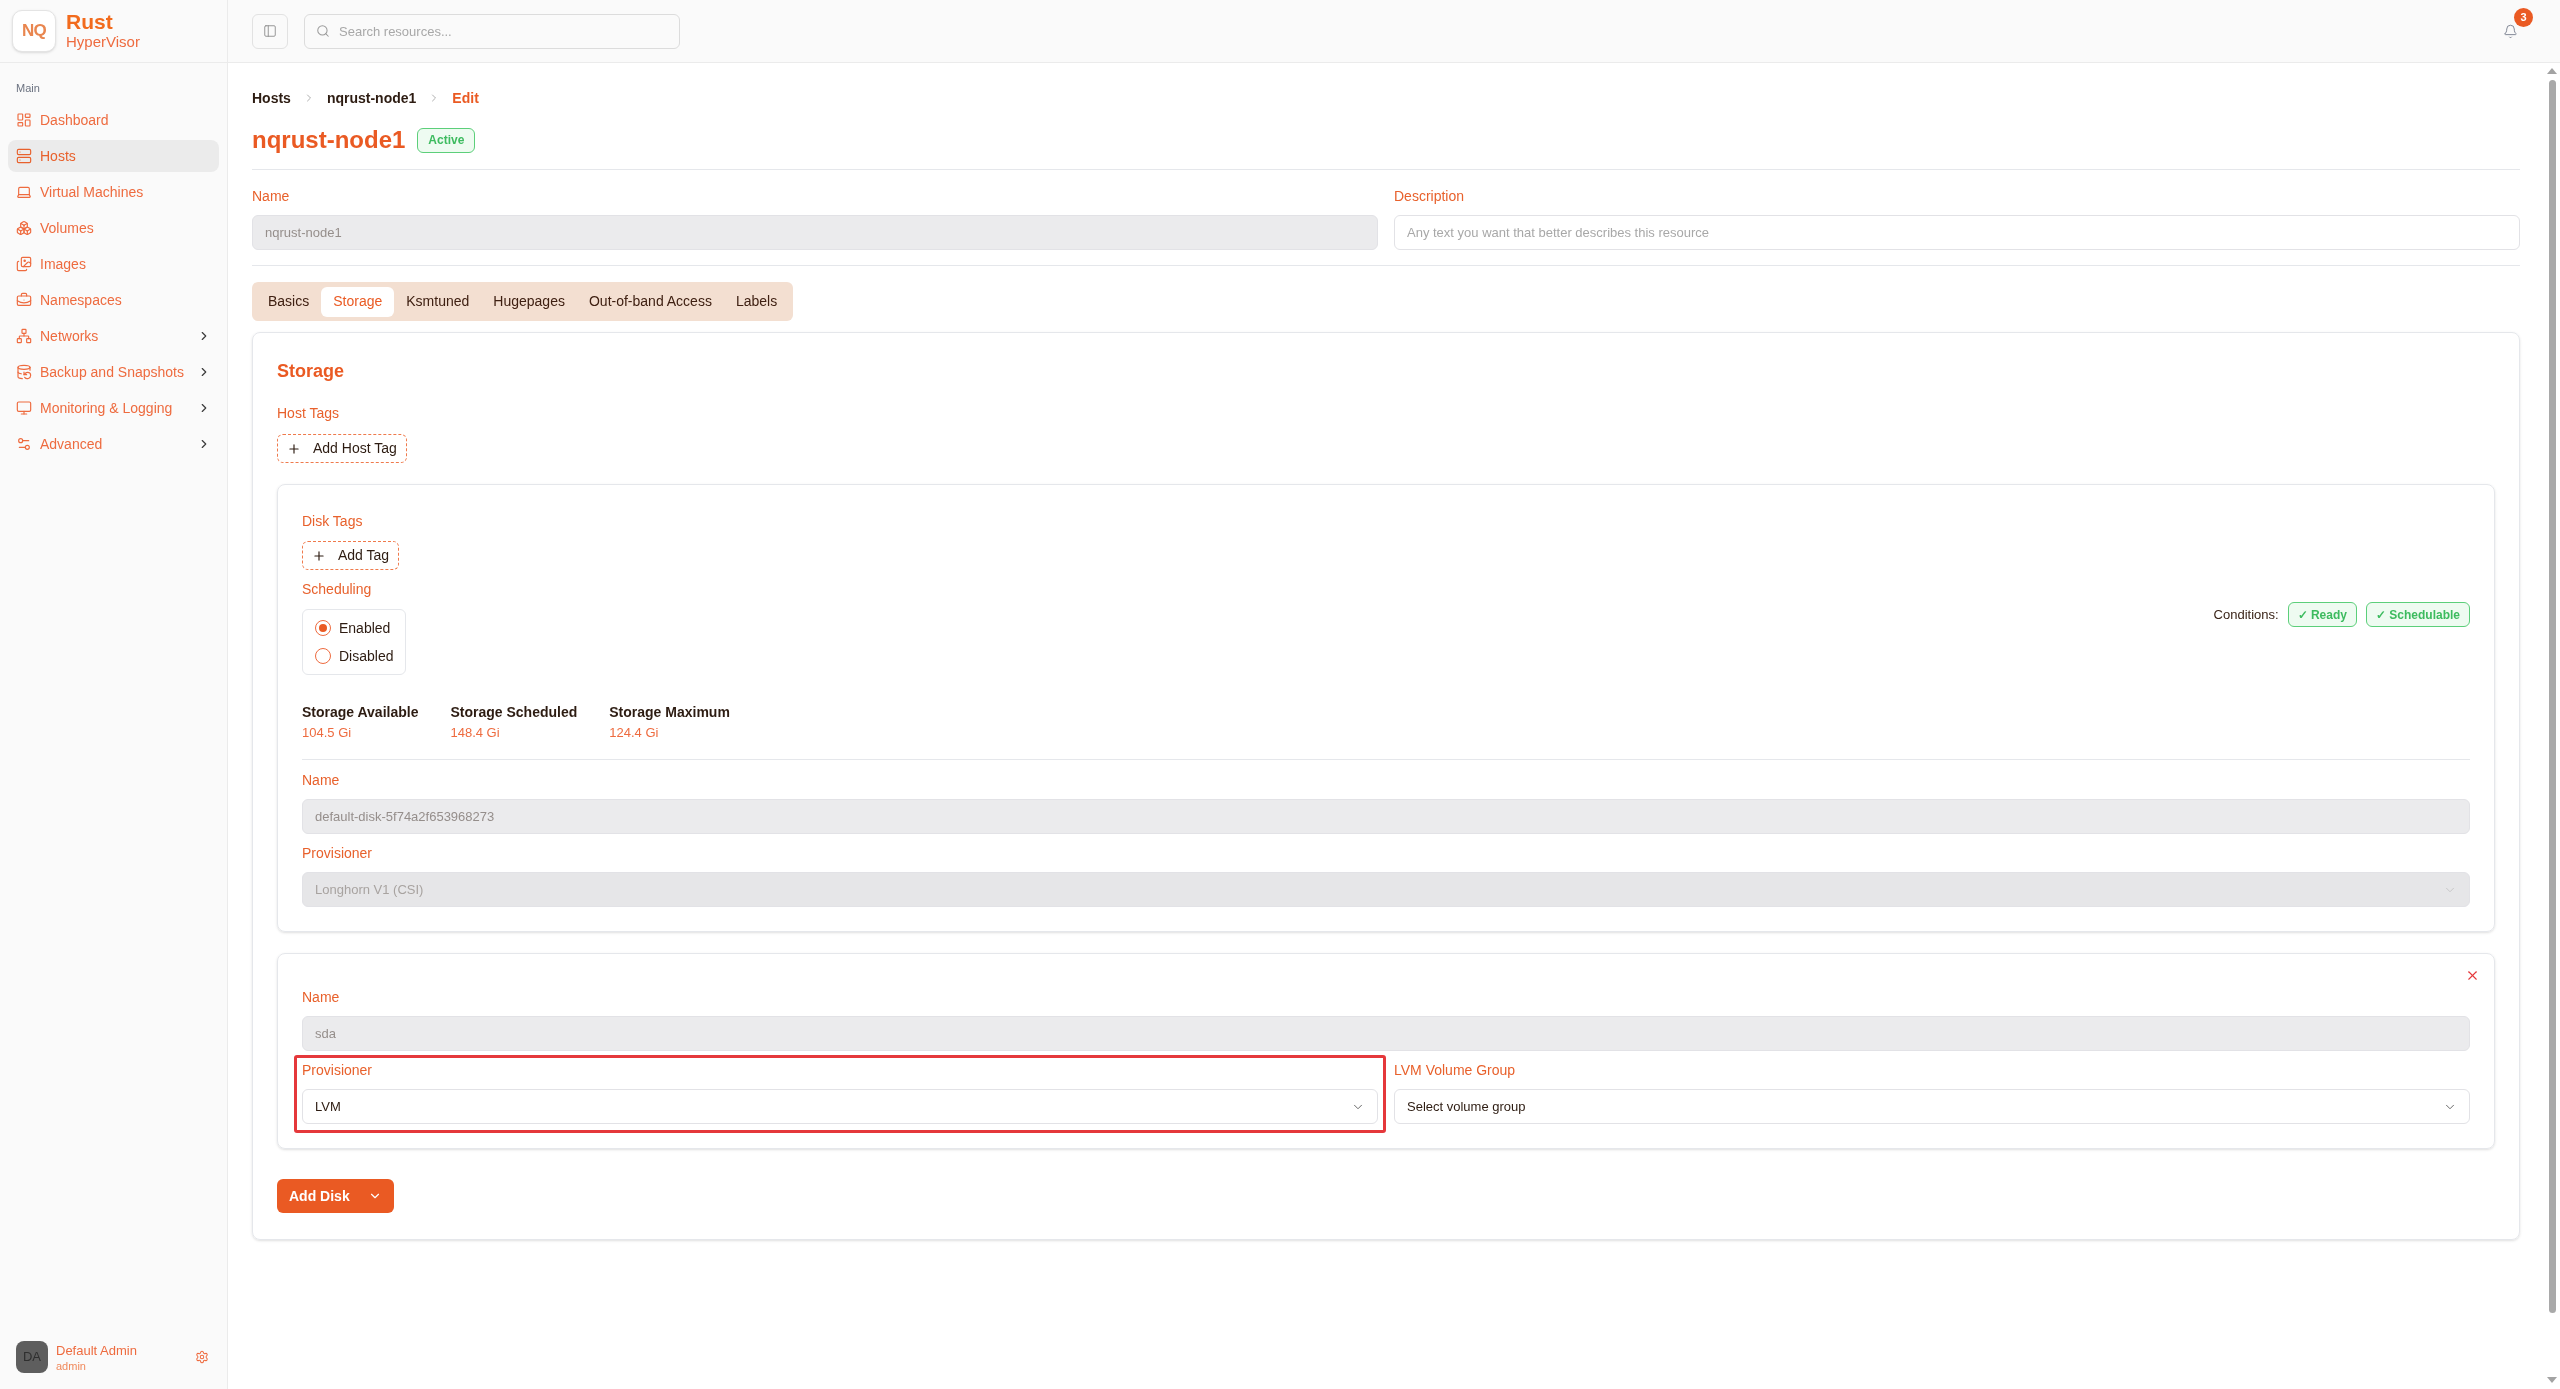 This screenshot has width=2560, height=1389. What do you see at coordinates (202, 1357) in the screenshot?
I see `settings-icon` at bounding box center [202, 1357].